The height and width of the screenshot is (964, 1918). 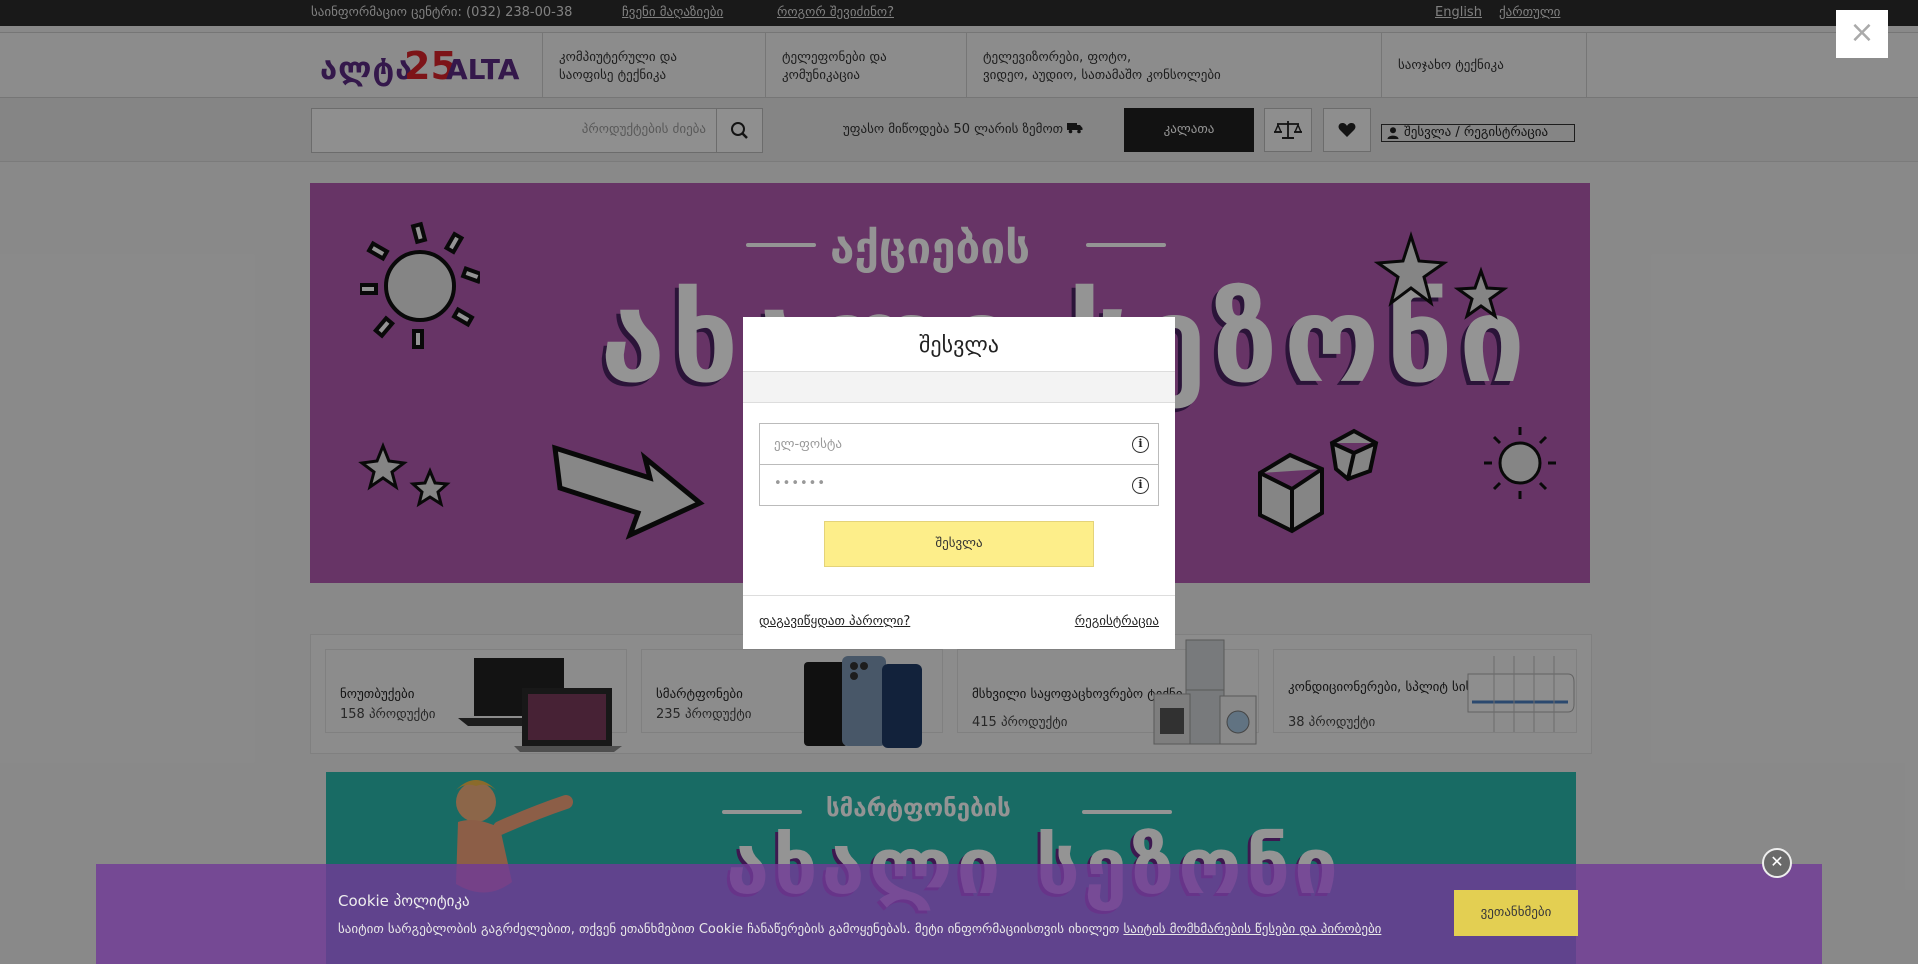 What do you see at coordinates (959, 345) in the screenshot?
I see `login-modal-title: შესვლა` at bounding box center [959, 345].